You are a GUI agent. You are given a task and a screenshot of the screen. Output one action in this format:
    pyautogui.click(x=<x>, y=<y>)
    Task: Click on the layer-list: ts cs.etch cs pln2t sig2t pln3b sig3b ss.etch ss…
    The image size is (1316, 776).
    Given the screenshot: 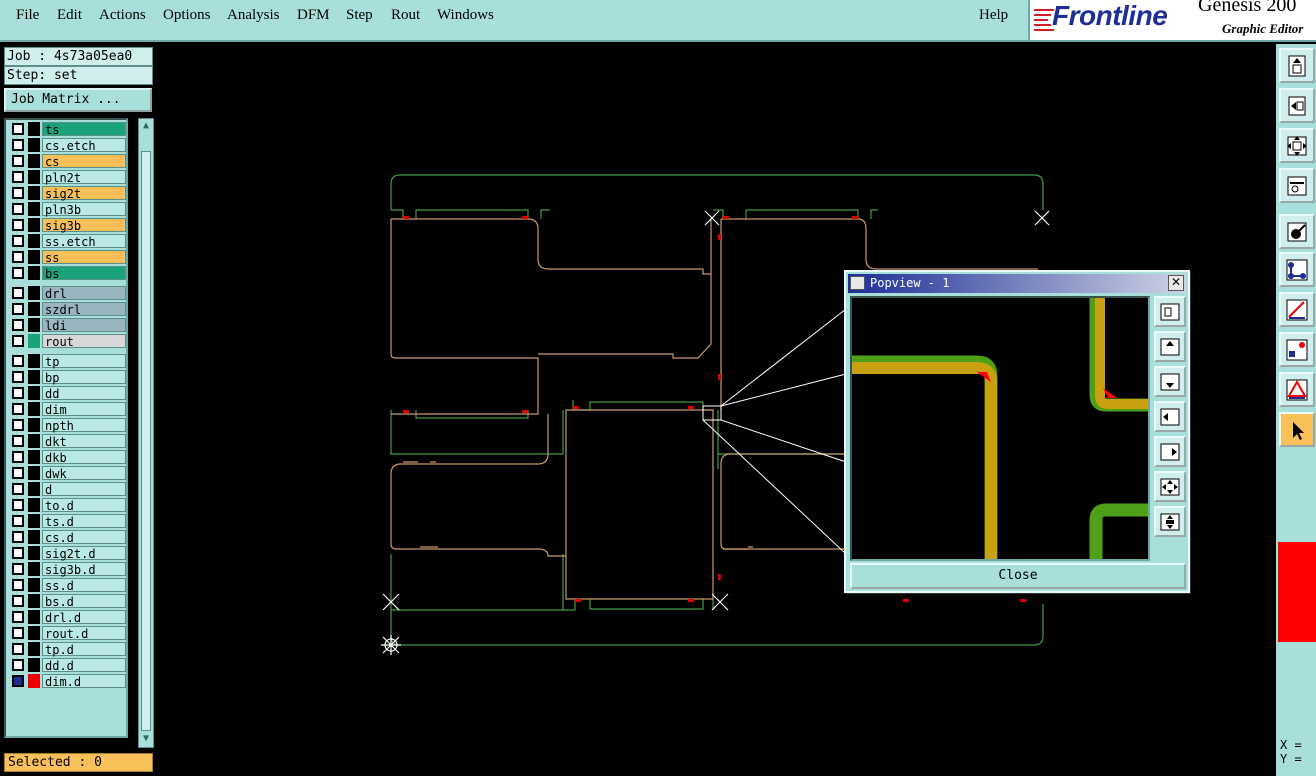 What is the action you would take?
    pyautogui.click(x=66, y=428)
    